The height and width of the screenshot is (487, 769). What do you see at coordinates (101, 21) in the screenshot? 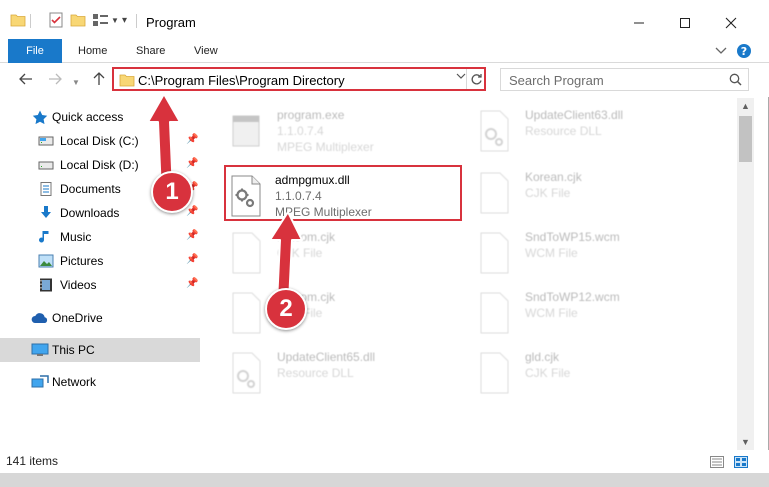
I see `view-toggle-icon` at bounding box center [101, 21].